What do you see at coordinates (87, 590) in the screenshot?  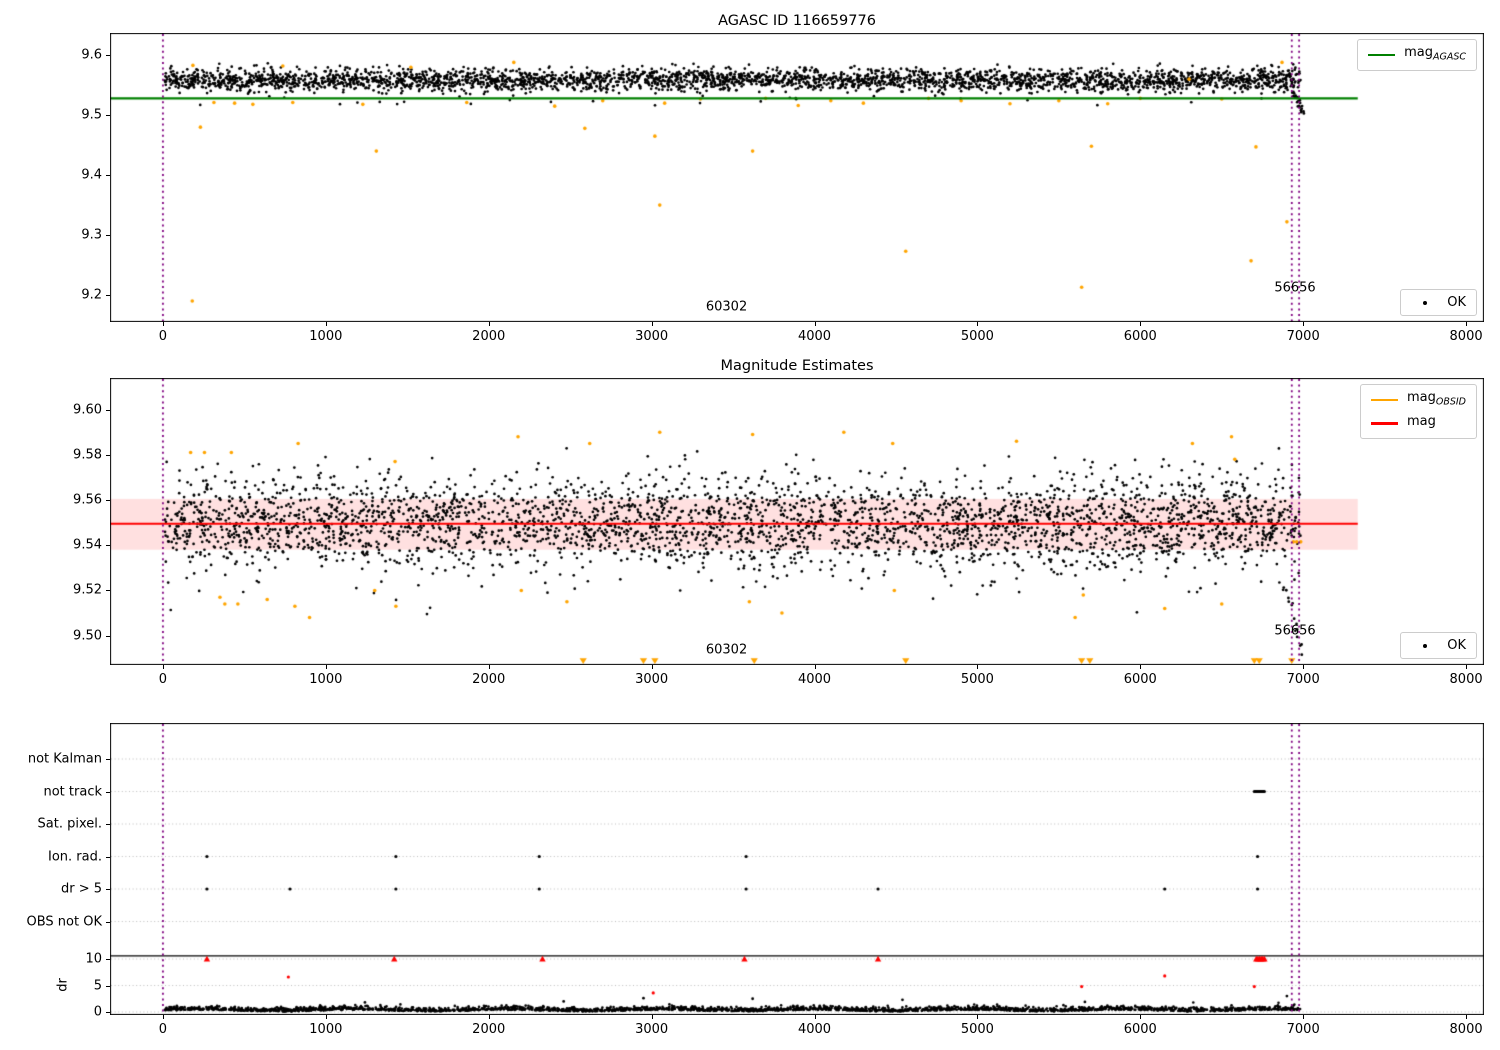 I see `y-tick-label: 9.52` at bounding box center [87, 590].